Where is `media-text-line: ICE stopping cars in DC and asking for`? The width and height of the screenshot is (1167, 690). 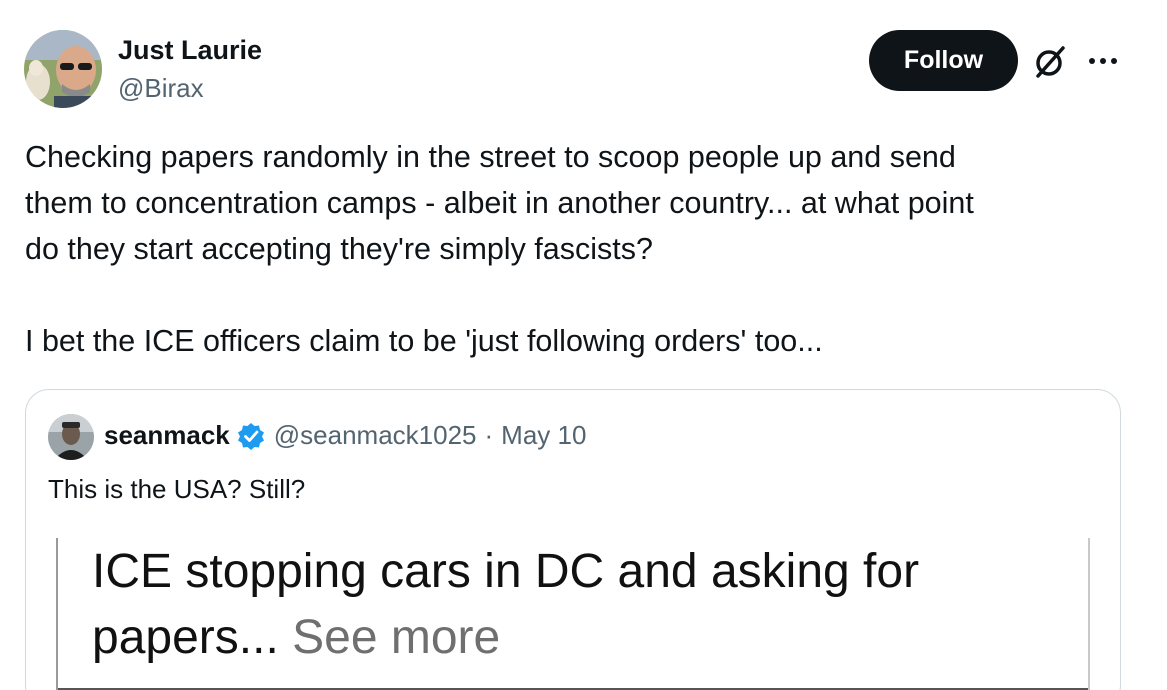
media-text-line: ICE stopping cars in DC and asking for is located at coordinates (506, 571).